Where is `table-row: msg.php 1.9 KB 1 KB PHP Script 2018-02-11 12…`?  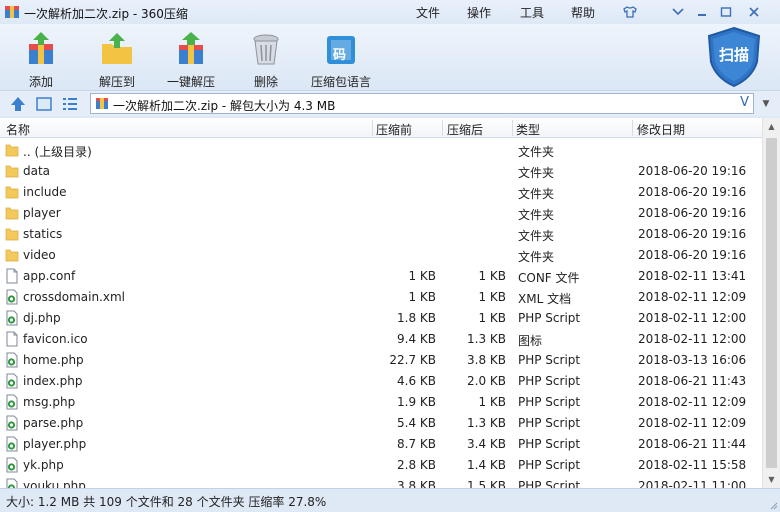 table-row: msg.php 1.9 KB 1 KB PHP Script 2018-02-11 12… is located at coordinates (381, 401).